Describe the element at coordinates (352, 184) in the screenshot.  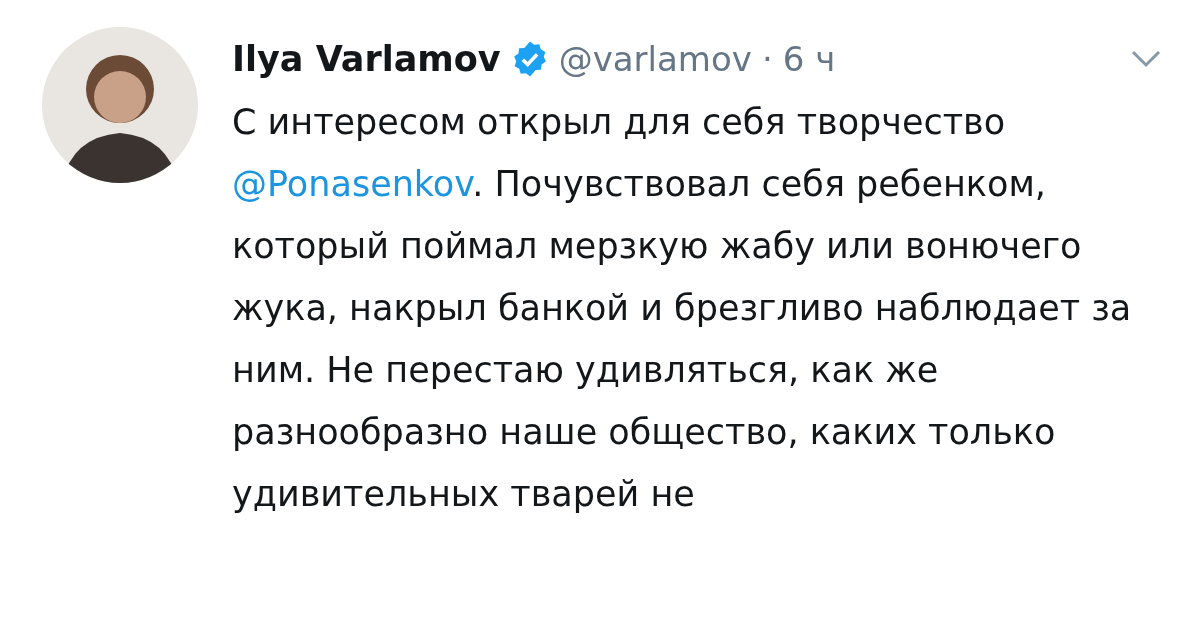
I see `mention-link: @Ponasenkov` at that location.